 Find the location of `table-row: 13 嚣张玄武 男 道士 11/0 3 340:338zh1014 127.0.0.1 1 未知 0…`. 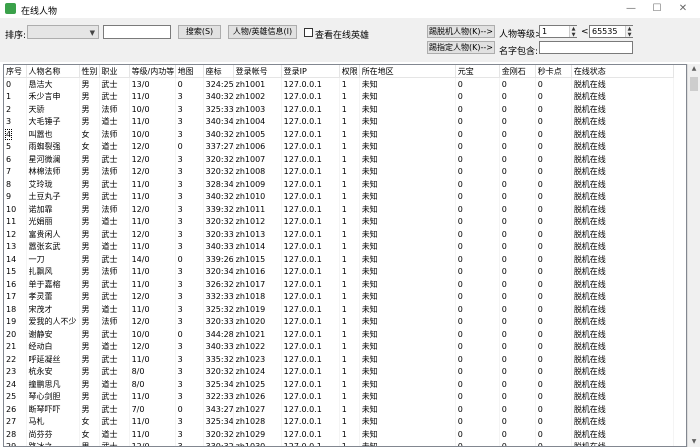

table-row: 13 嚣张玄武 男 道士 11/0 3 340:338zh1014 127.0.0.1 1 未知 0… is located at coordinates (339, 246).